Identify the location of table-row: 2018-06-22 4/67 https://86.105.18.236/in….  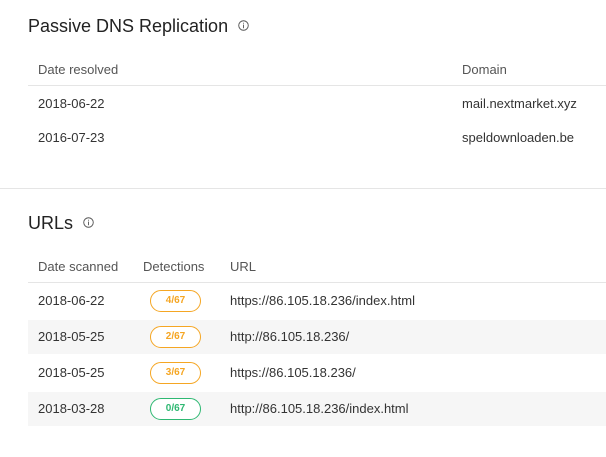
(317, 301).